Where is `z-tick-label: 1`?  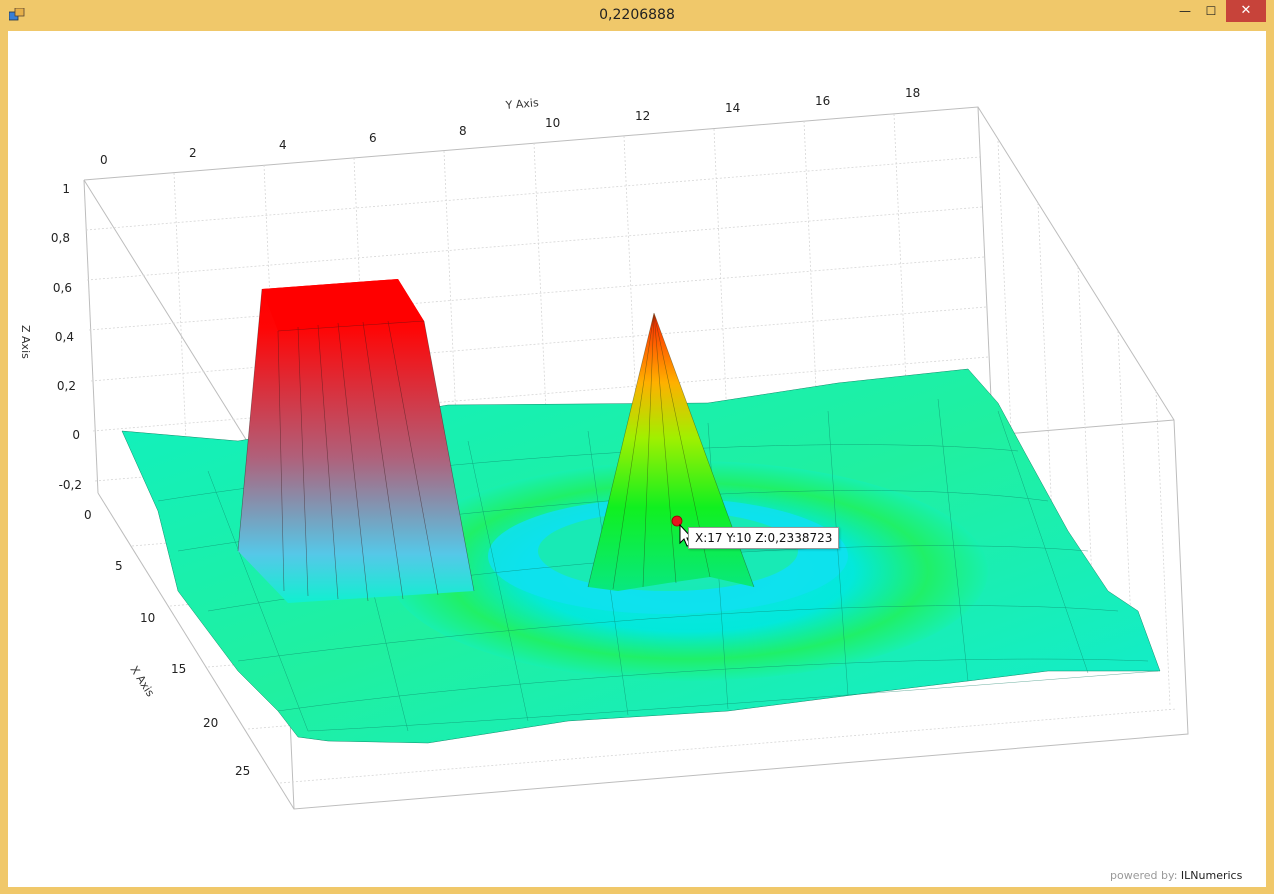 z-tick-label: 1 is located at coordinates (66, 189).